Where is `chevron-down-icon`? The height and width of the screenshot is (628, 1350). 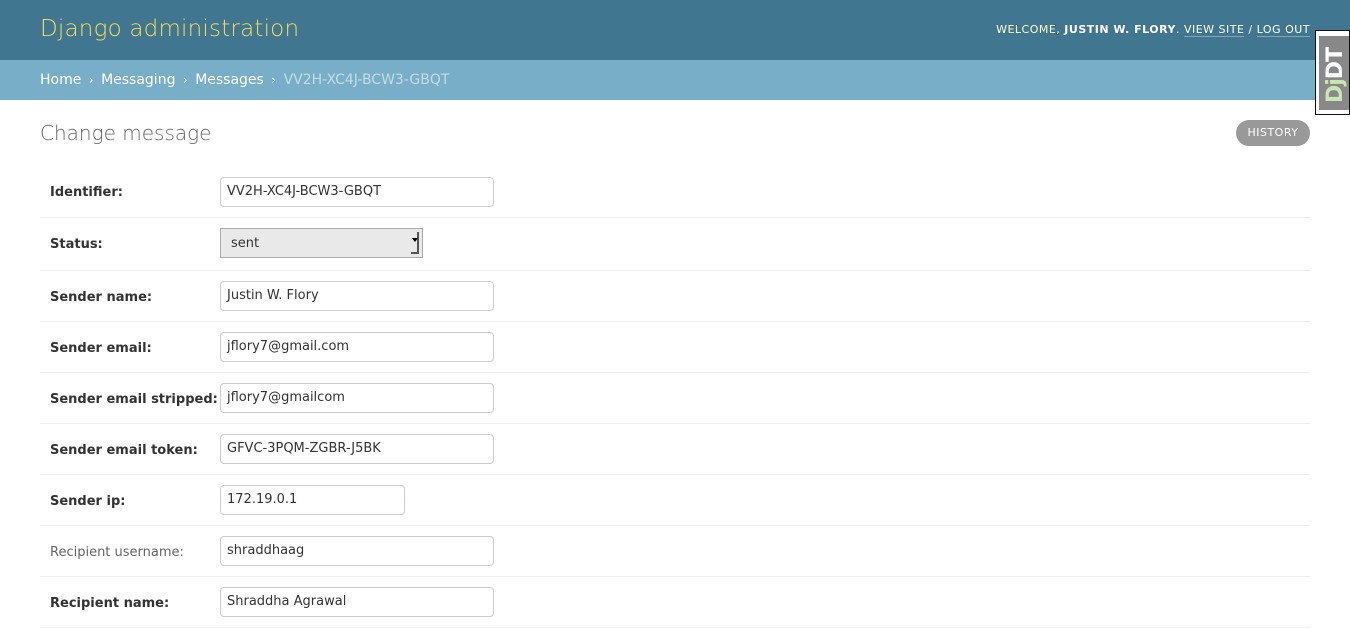
chevron-down-icon is located at coordinates (415, 243).